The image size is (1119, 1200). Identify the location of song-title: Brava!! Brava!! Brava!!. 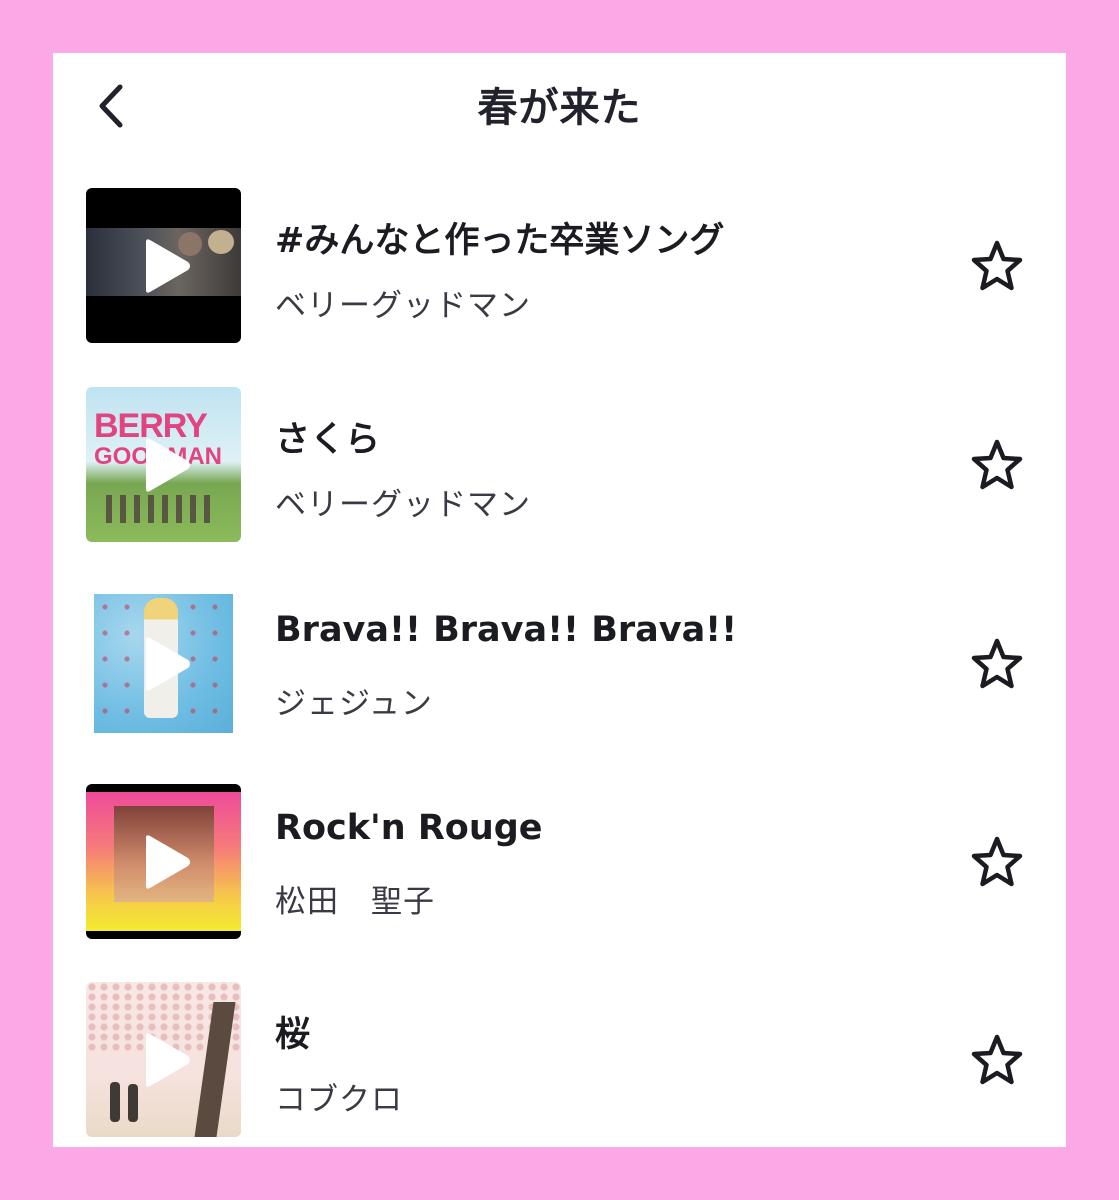
(506, 630).